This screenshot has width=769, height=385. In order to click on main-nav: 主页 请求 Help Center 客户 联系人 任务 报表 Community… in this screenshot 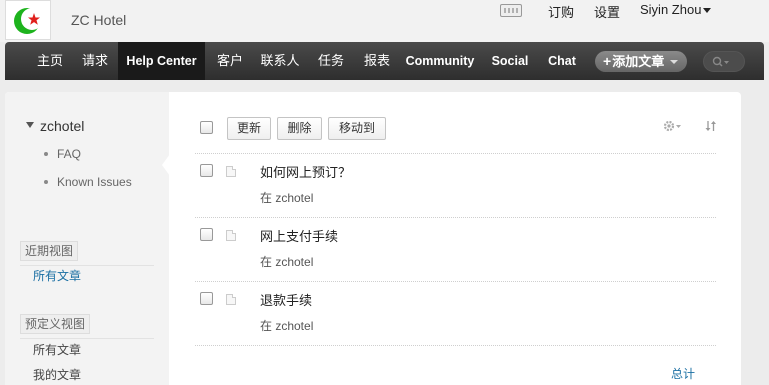, I will do `click(384, 61)`.